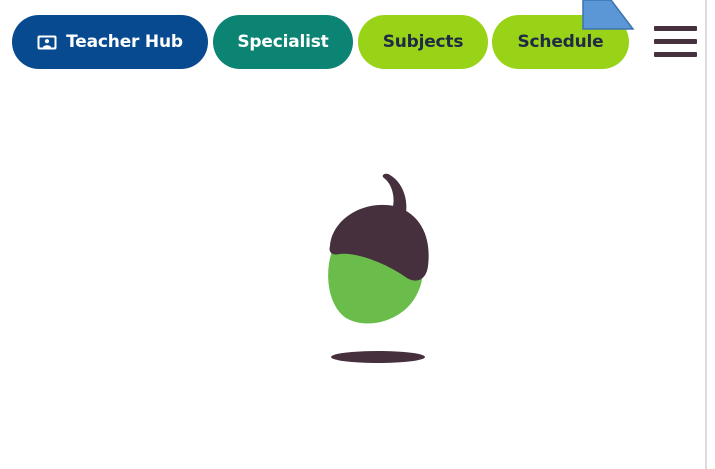  I want to click on acorn-icon, so click(378, 268).